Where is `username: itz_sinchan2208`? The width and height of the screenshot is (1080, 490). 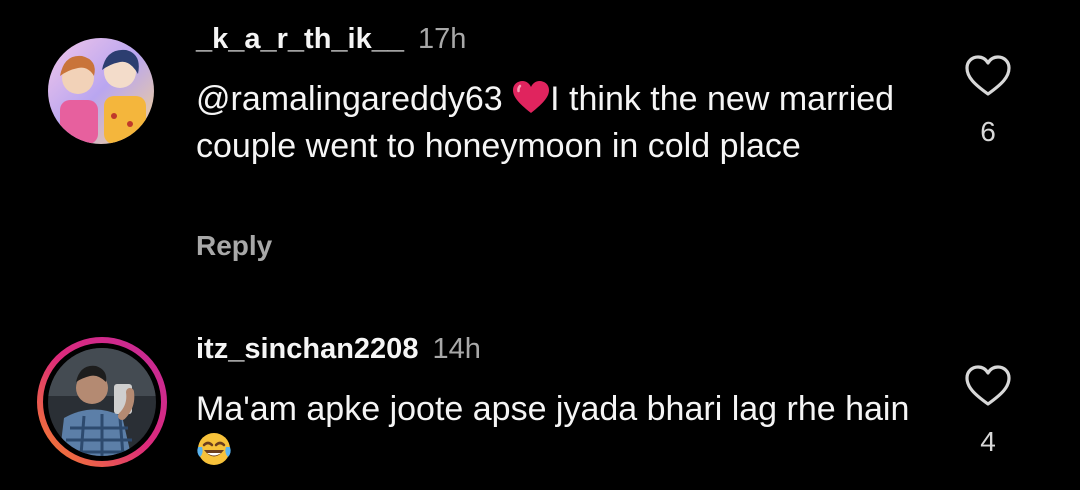
username: itz_sinchan2208 is located at coordinates (307, 349).